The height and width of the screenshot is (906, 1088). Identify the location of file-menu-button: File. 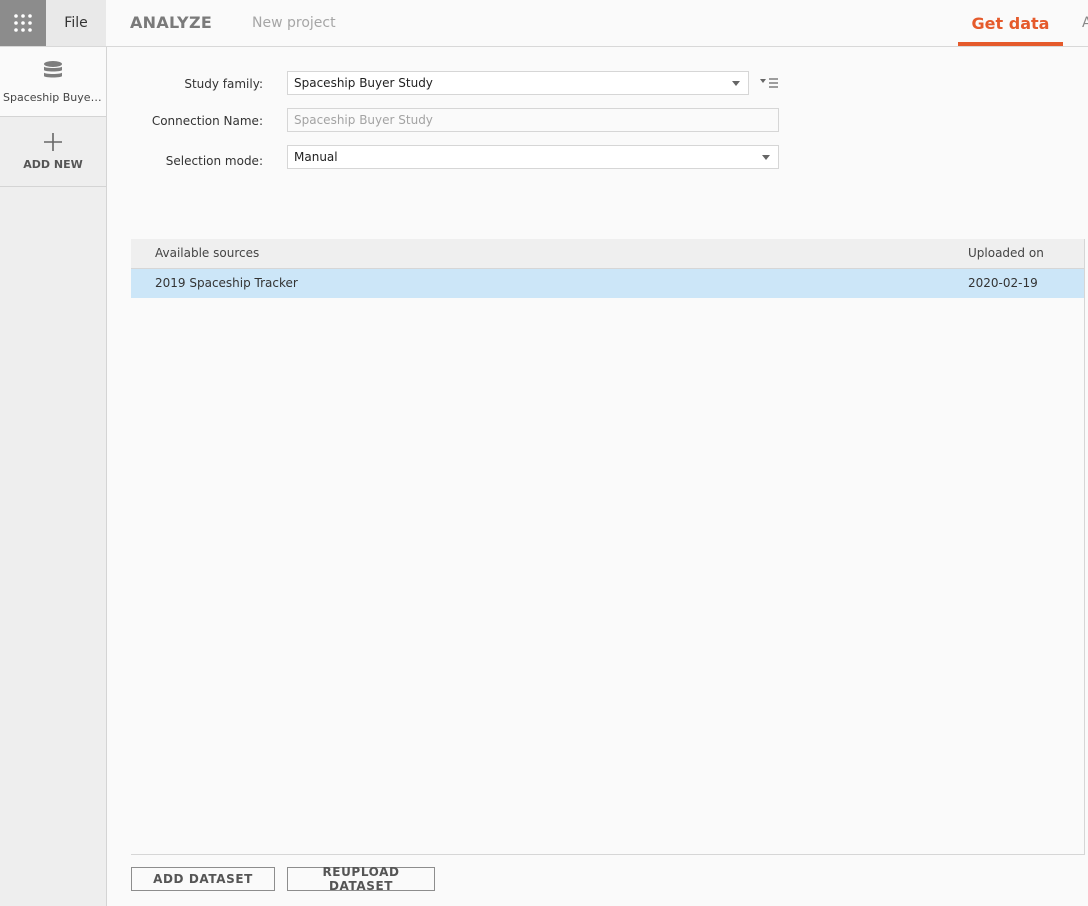
(76, 23).